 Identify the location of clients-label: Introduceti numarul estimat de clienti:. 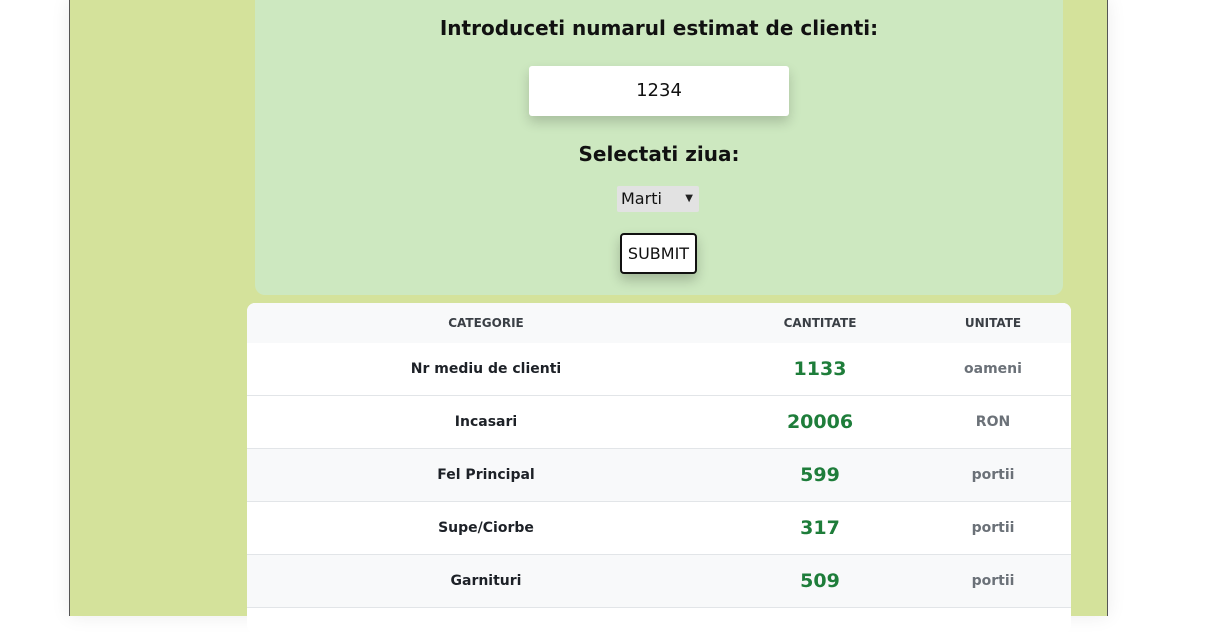
(659, 28).